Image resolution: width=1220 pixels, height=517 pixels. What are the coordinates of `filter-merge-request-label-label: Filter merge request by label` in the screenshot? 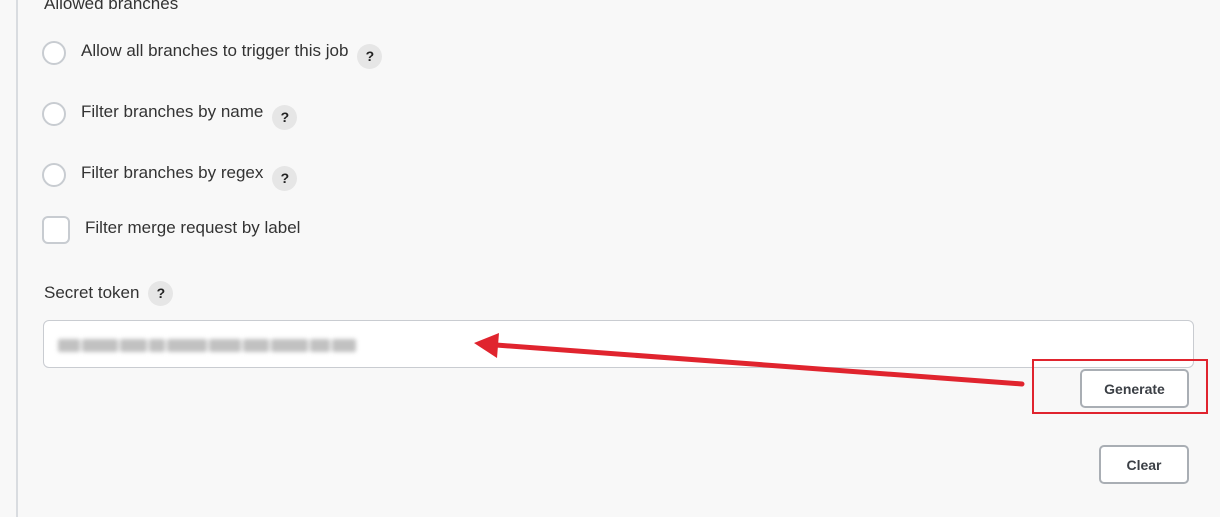 It's located at (192, 228).